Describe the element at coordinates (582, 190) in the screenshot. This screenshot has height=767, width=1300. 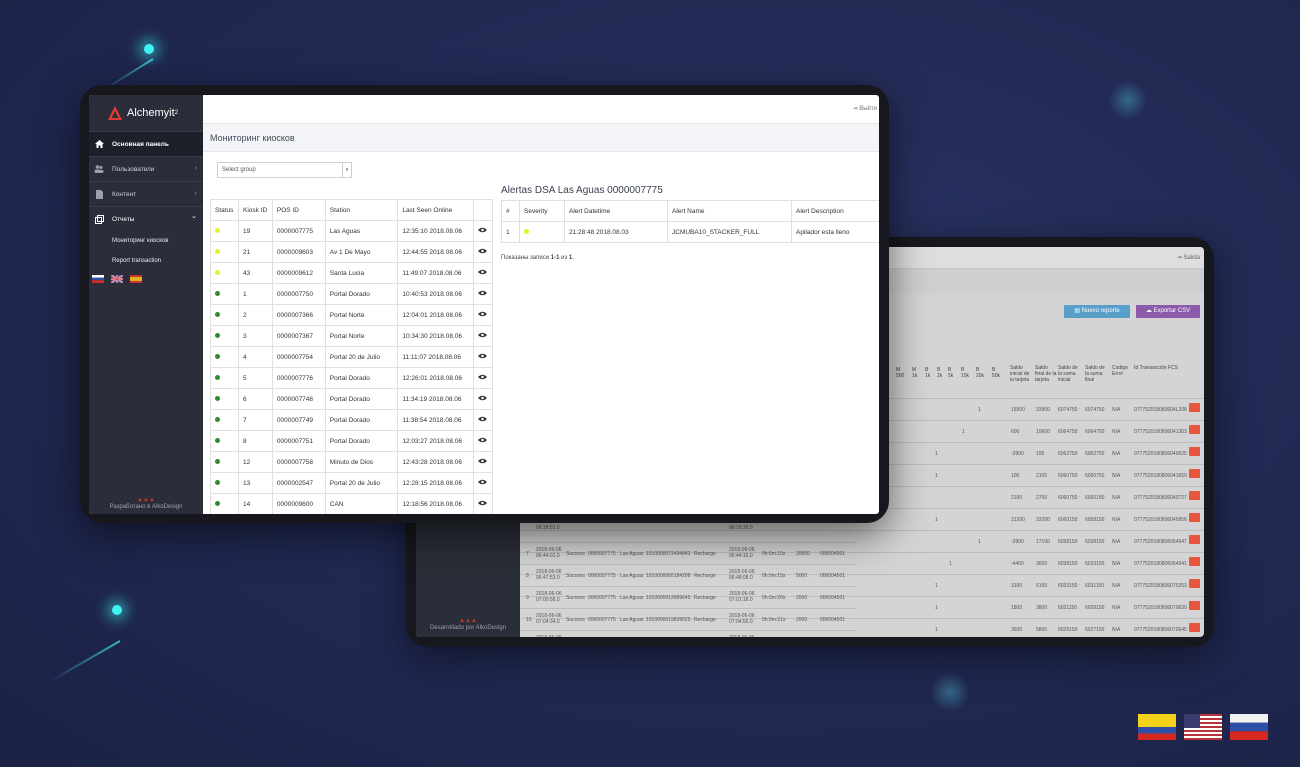
I see `alerts-title: Alertas DSA Las Aguas 0000007775` at that location.